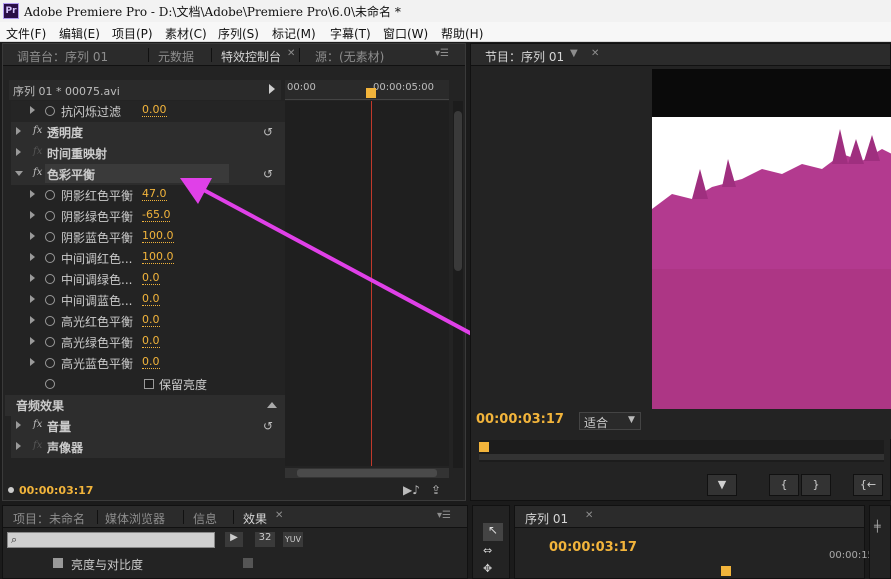 This screenshot has width=891, height=579. What do you see at coordinates (294, 33) in the screenshot?
I see `menu-marker: 标记(M)` at bounding box center [294, 33].